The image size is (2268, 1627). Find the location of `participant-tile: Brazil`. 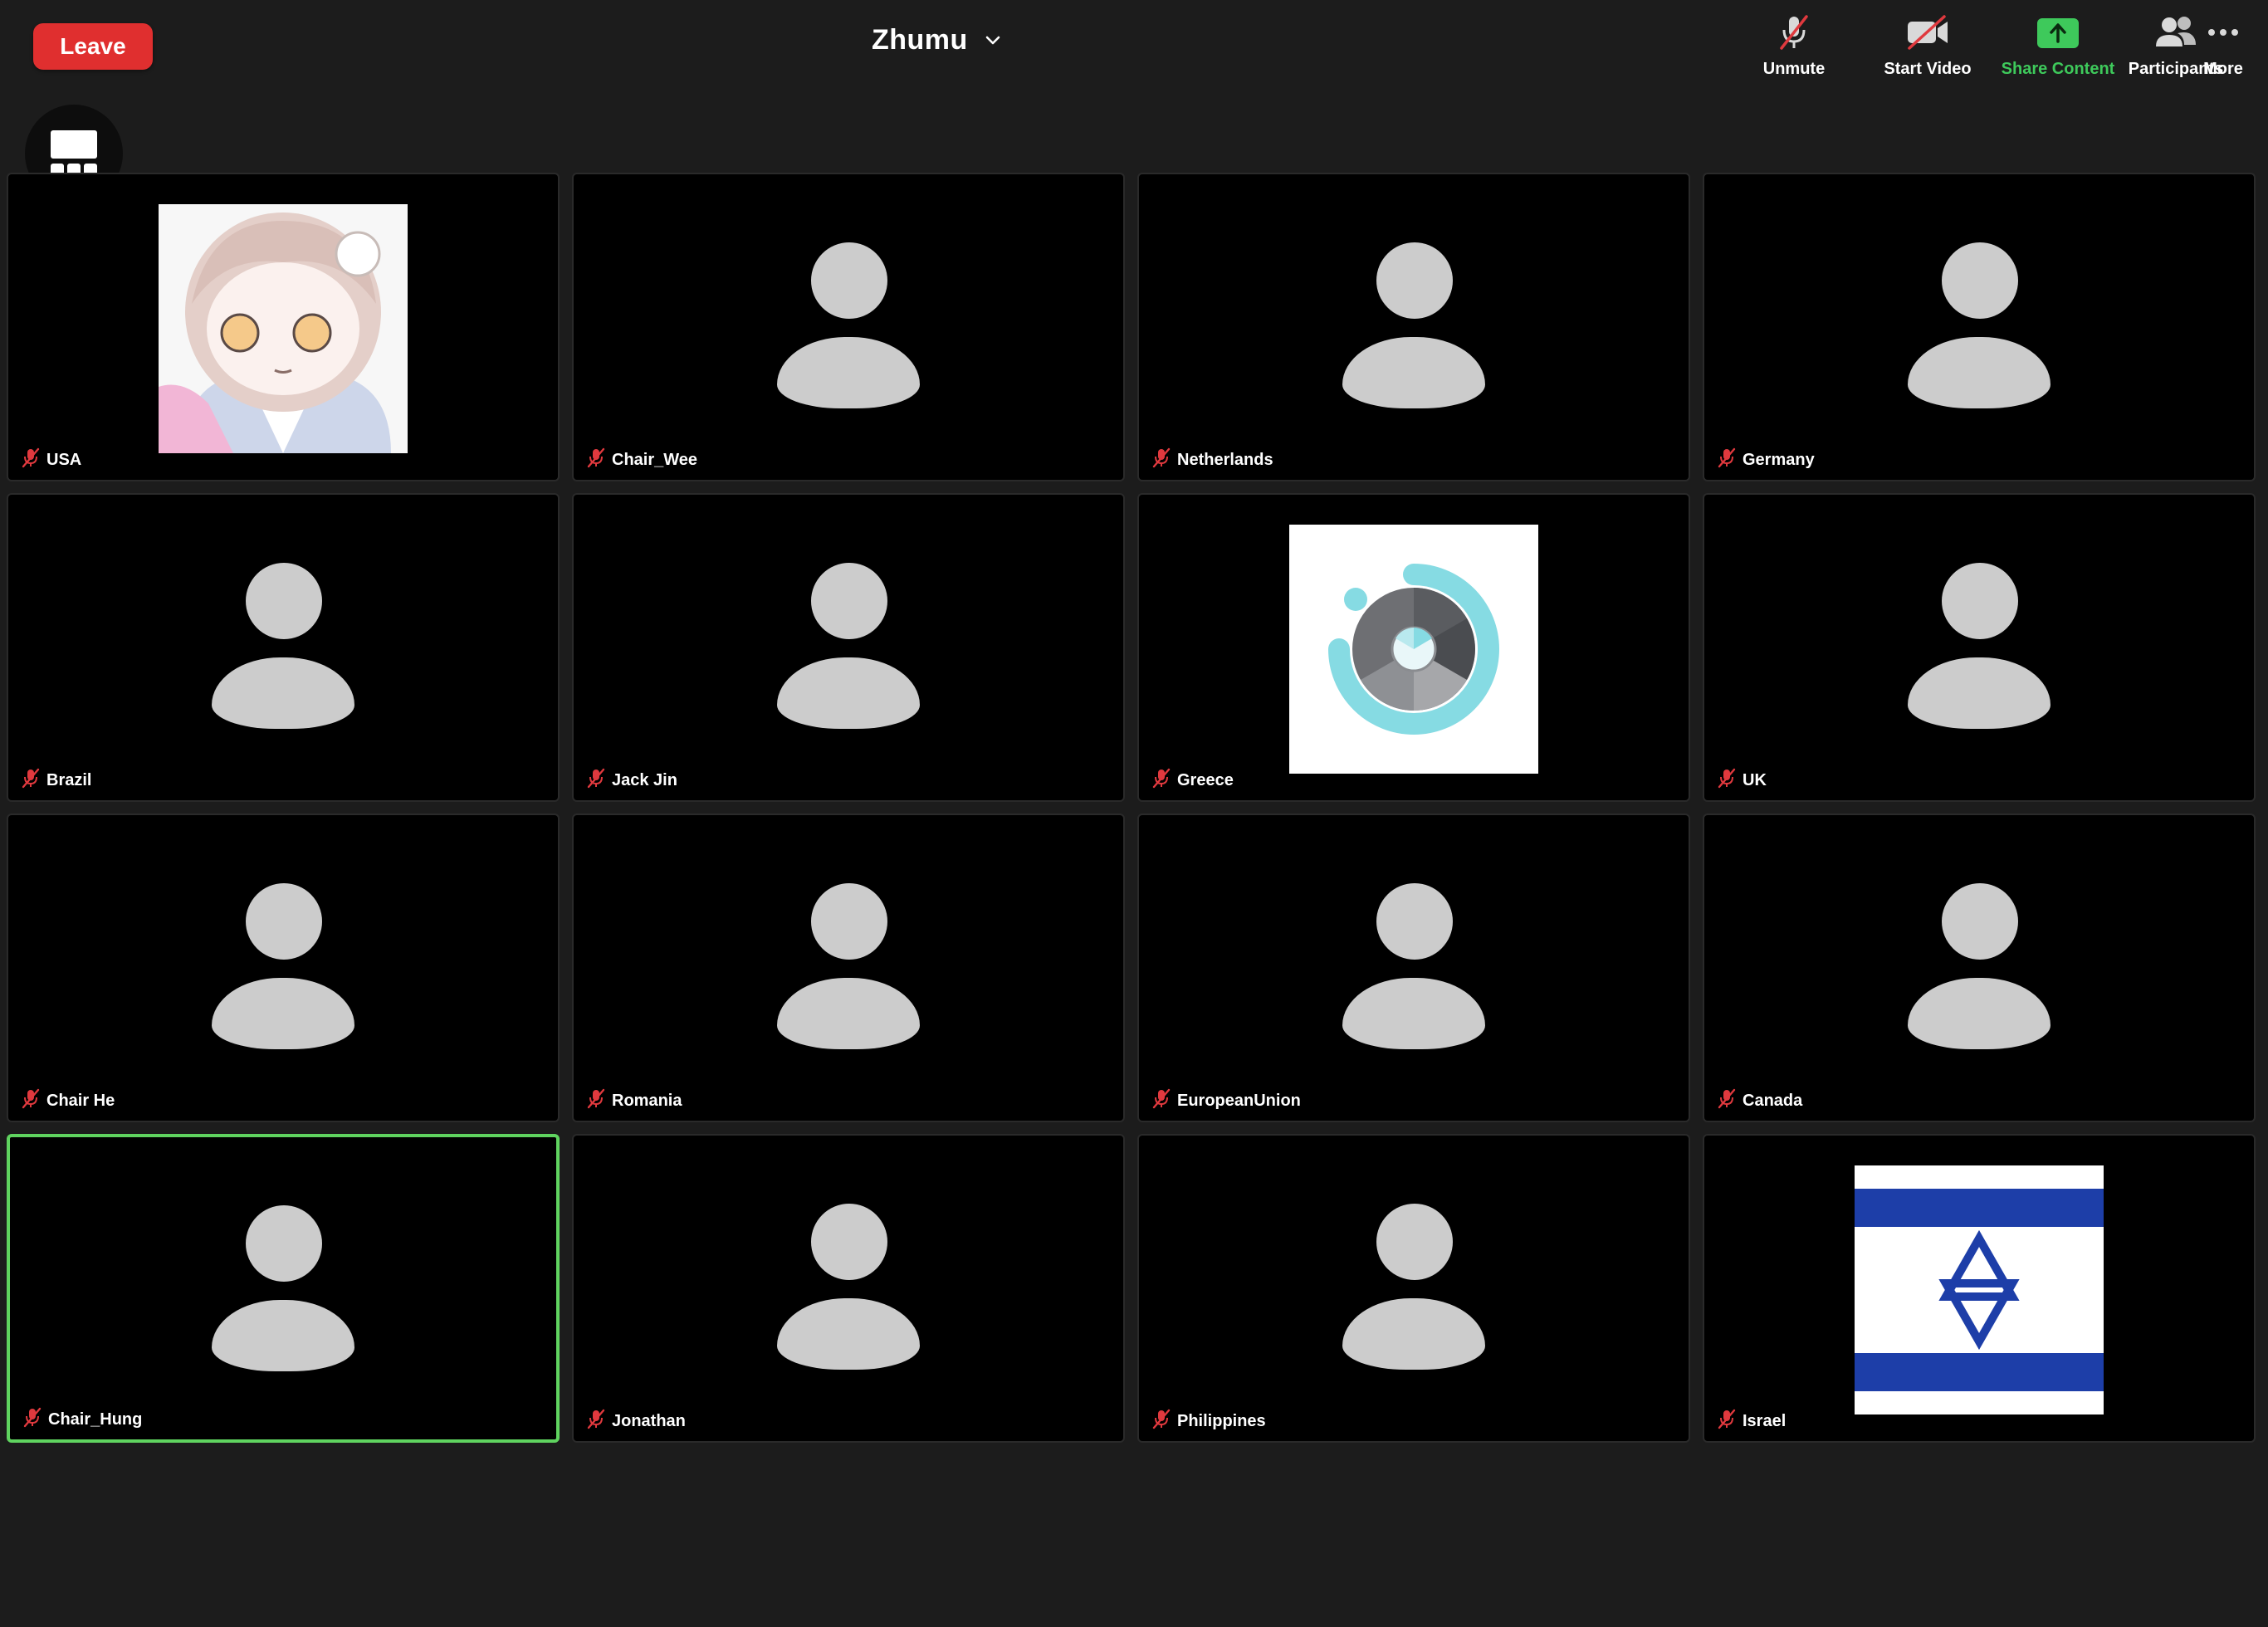

participant-tile: Brazil is located at coordinates (283, 647).